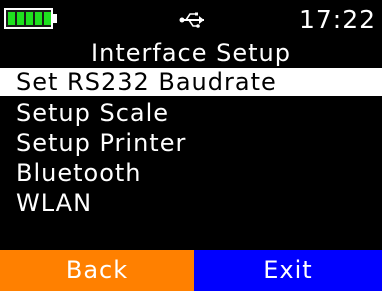 This screenshot has width=382, height=291. I want to click on menu-item-setup-printer: Setup Printer, so click(191, 143).